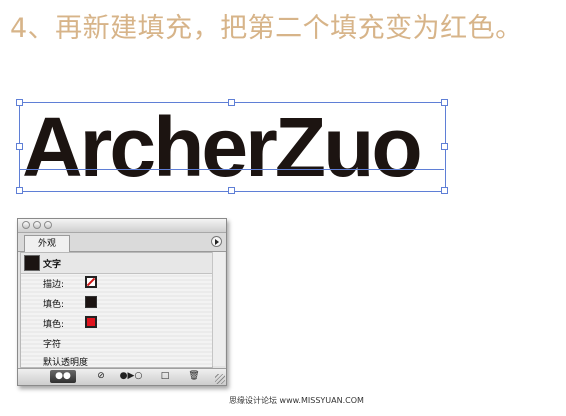 Image resolution: width=566 pixels, height=416 pixels. I want to click on resize-grip-icon, so click(220, 379).